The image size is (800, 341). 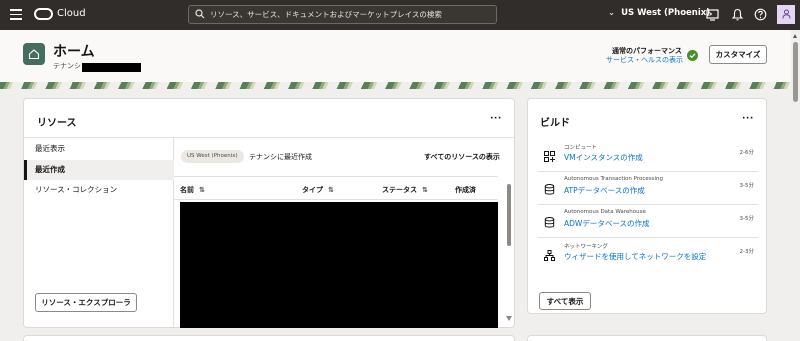 I want to click on scroll-down-icon, so click(x=509, y=318).